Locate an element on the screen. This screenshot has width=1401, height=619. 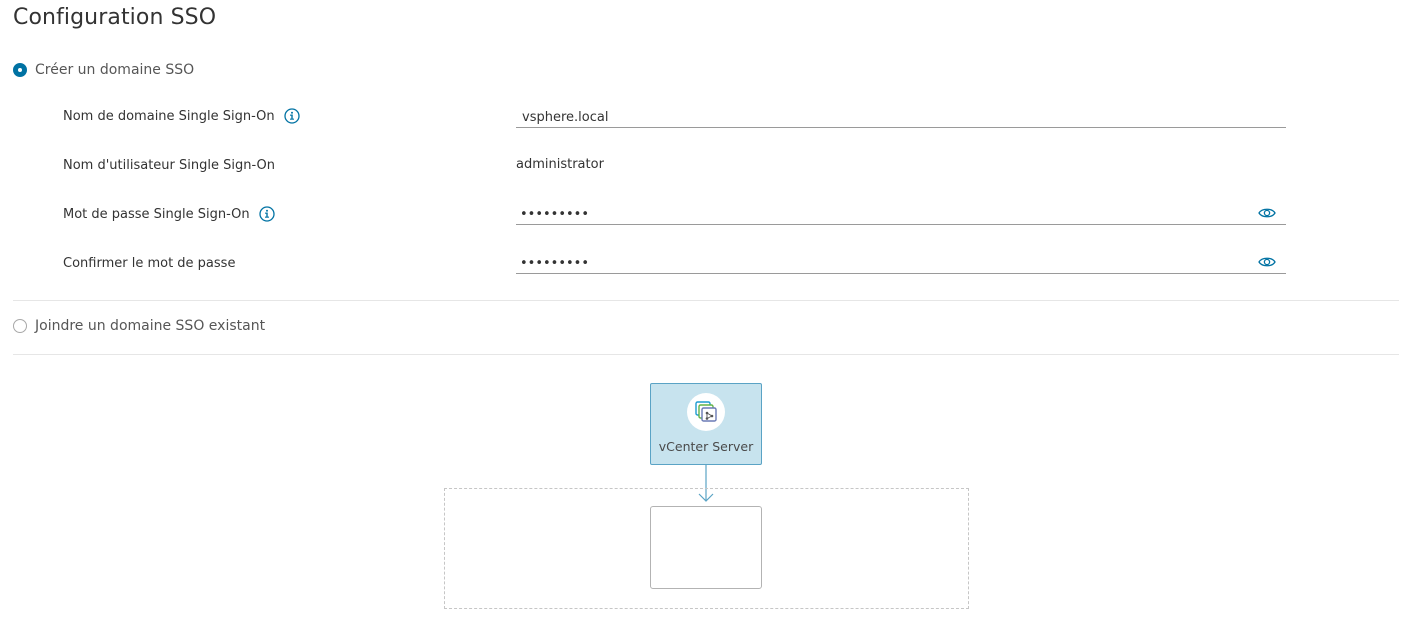
create-sso-domain-radio is located at coordinates (20, 70).